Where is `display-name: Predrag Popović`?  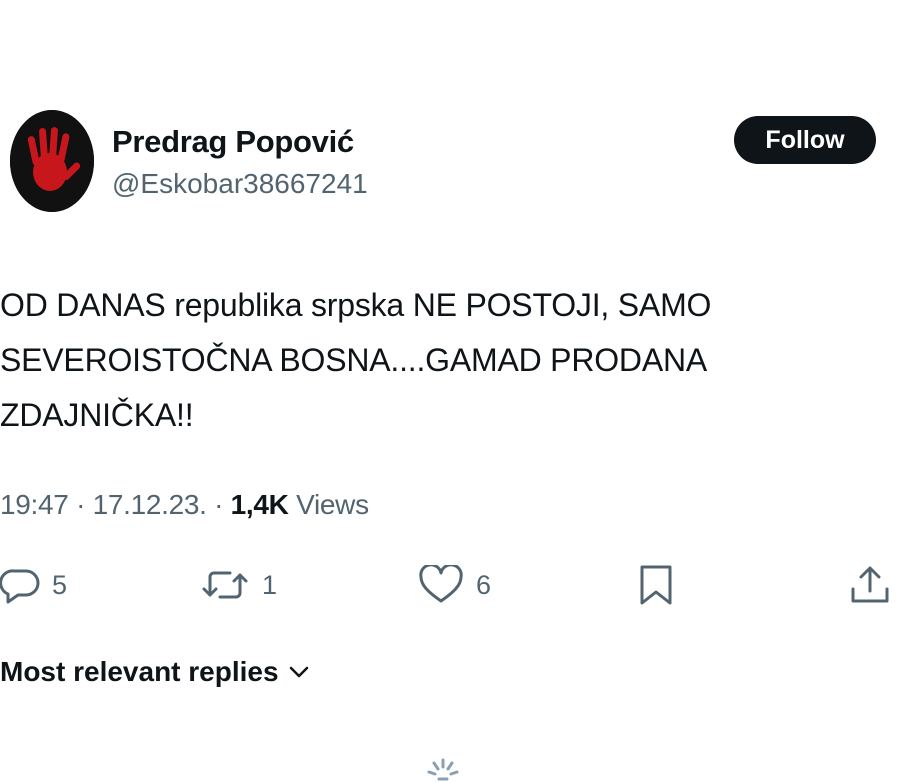 display-name: Predrag Popović is located at coordinates (233, 142).